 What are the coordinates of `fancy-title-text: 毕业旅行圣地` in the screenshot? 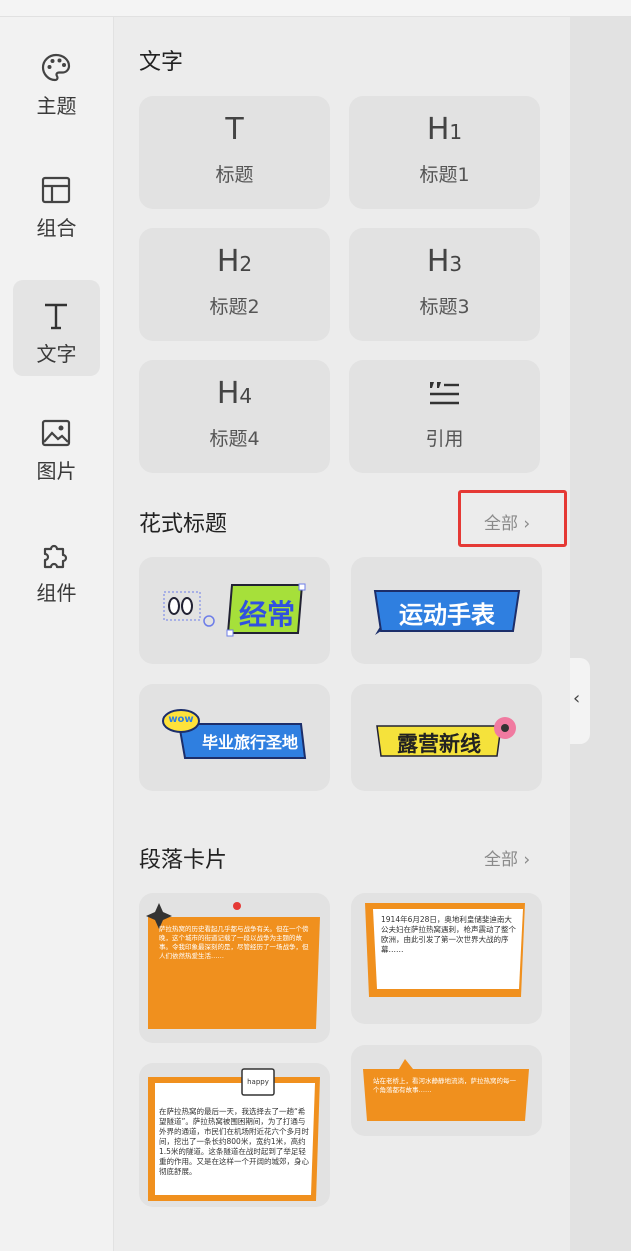 It's located at (249, 742).